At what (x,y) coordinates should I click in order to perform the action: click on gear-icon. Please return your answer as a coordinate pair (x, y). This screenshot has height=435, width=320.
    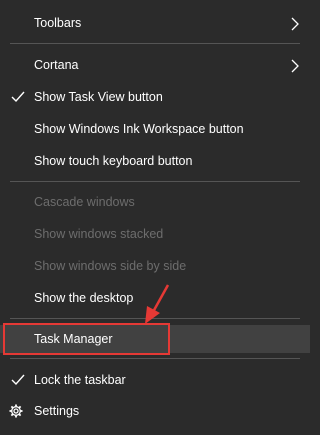
    Looking at the image, I should click on (16, 411).